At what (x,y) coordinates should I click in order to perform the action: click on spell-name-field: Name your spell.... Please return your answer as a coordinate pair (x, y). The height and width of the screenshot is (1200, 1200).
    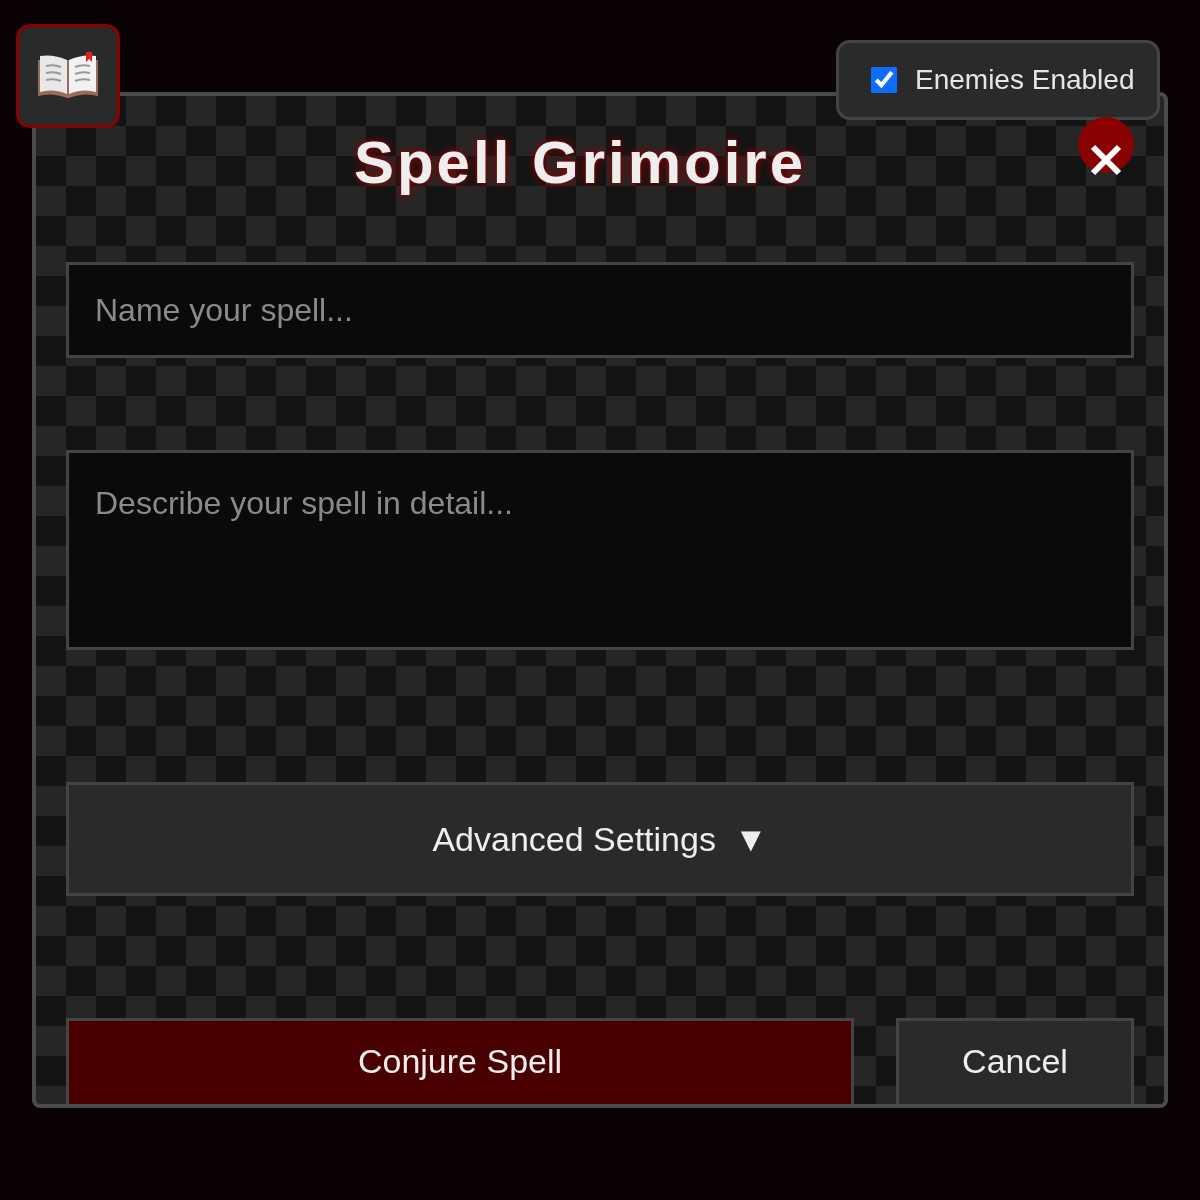
    Looking at the image, I should click on (600, 310).